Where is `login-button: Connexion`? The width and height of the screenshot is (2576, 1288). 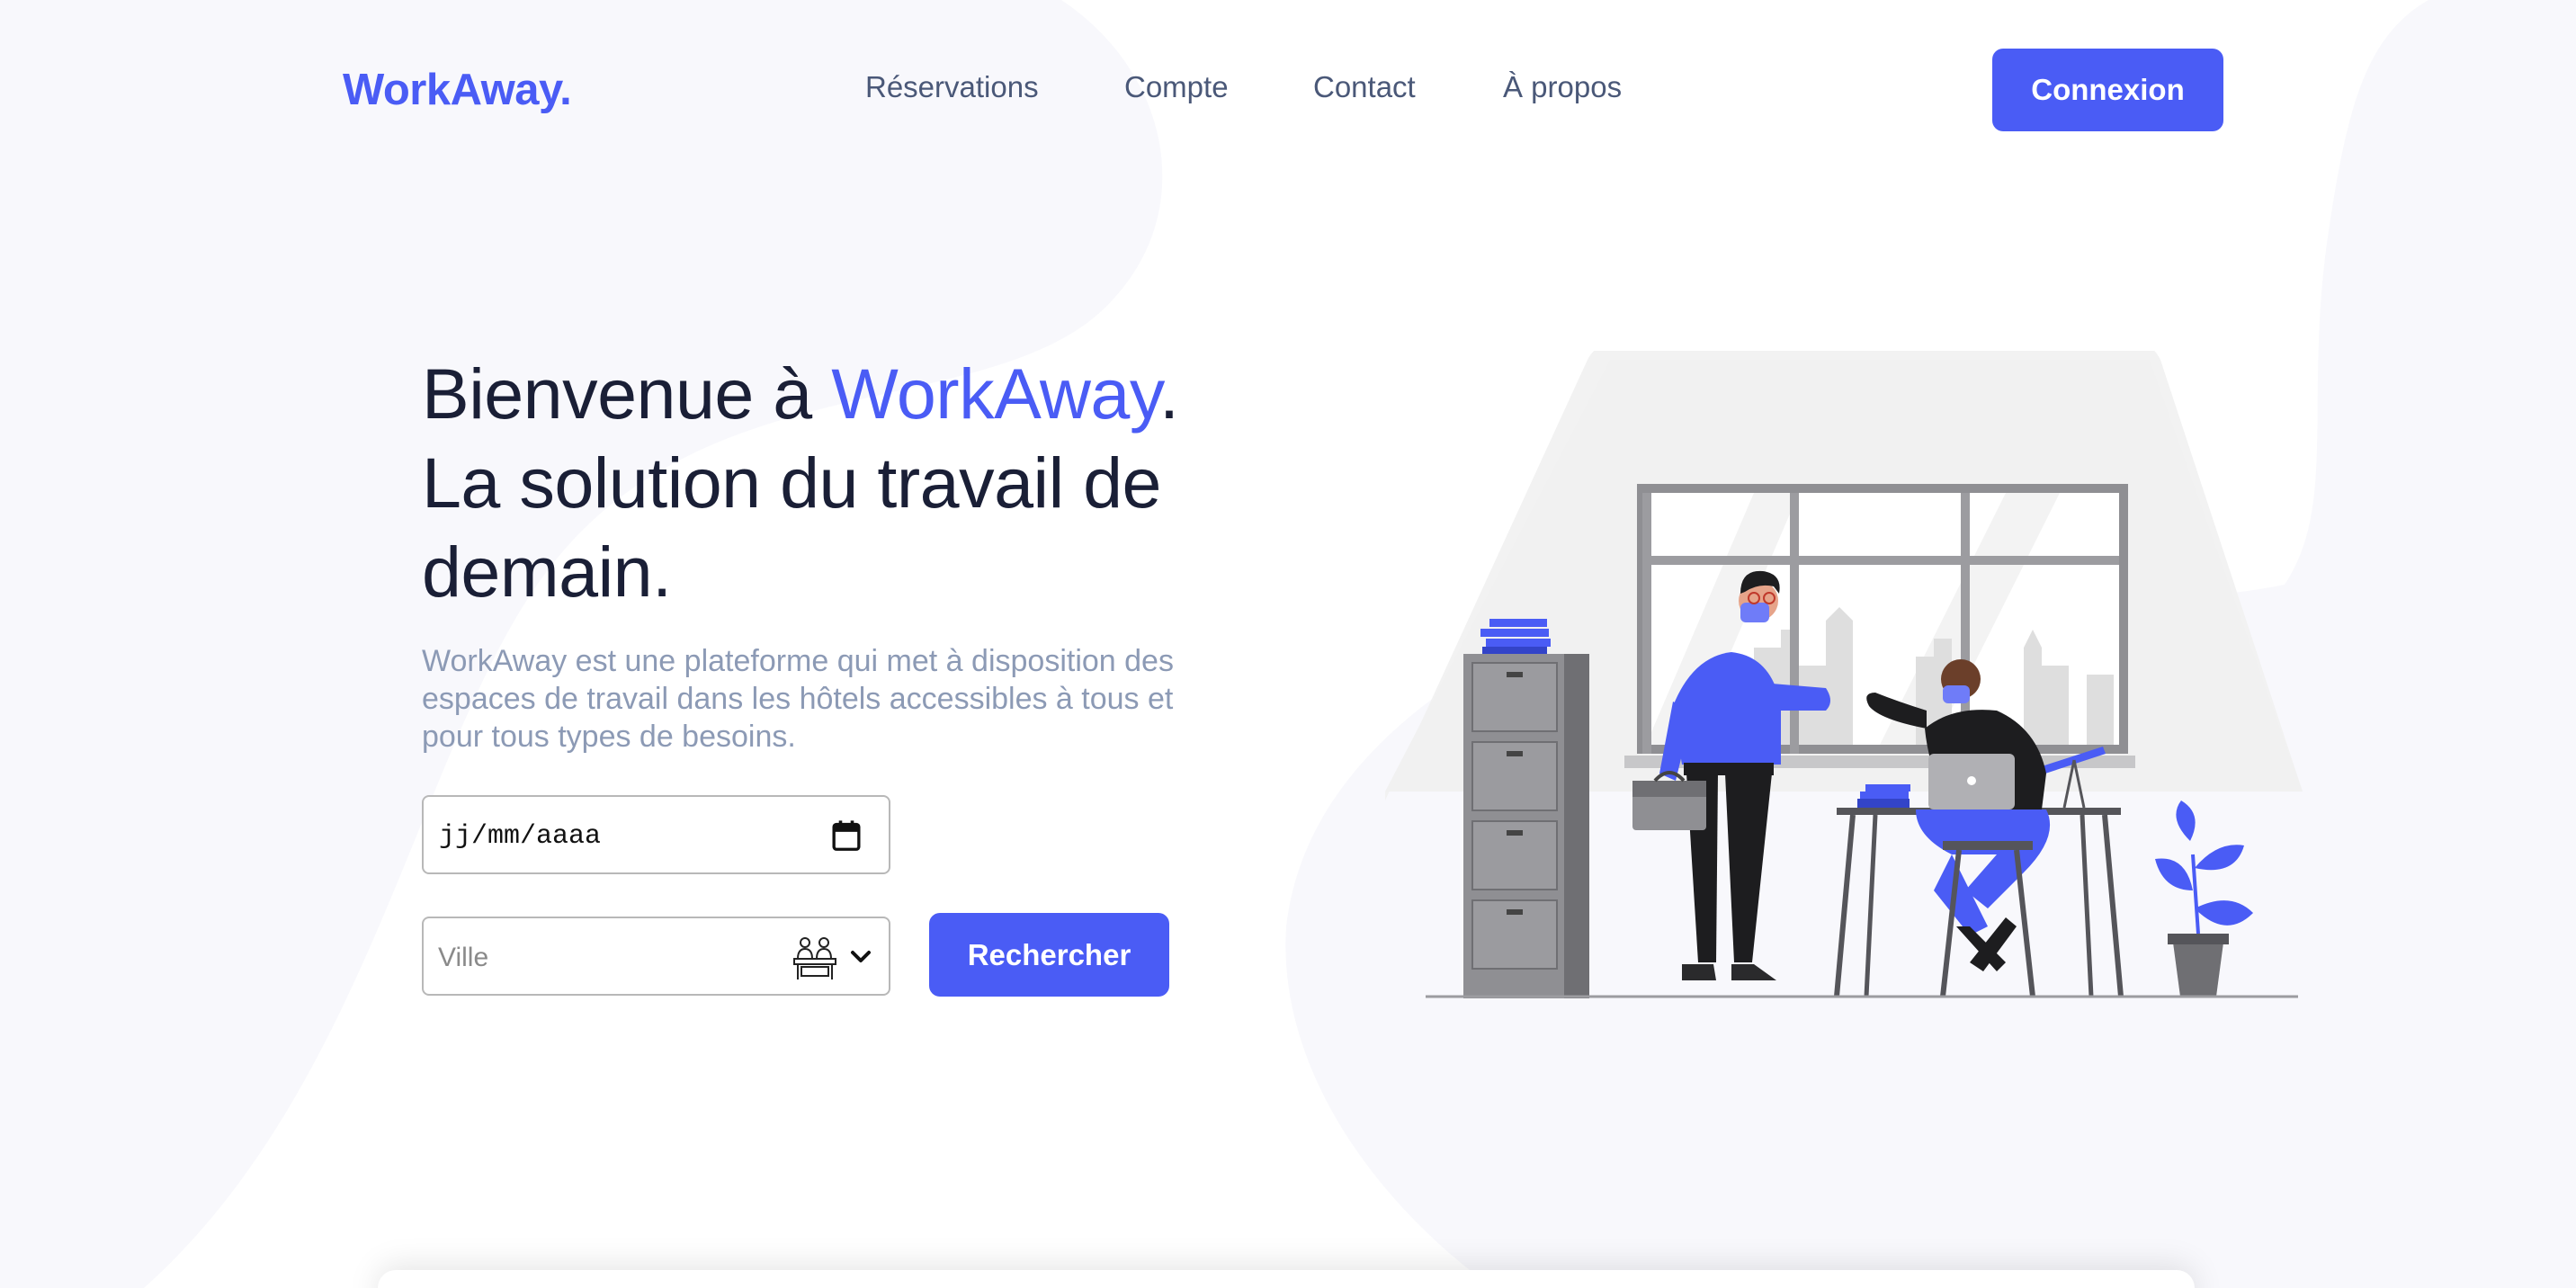
login-button: Connexion is located at coordinates (2107, 90).